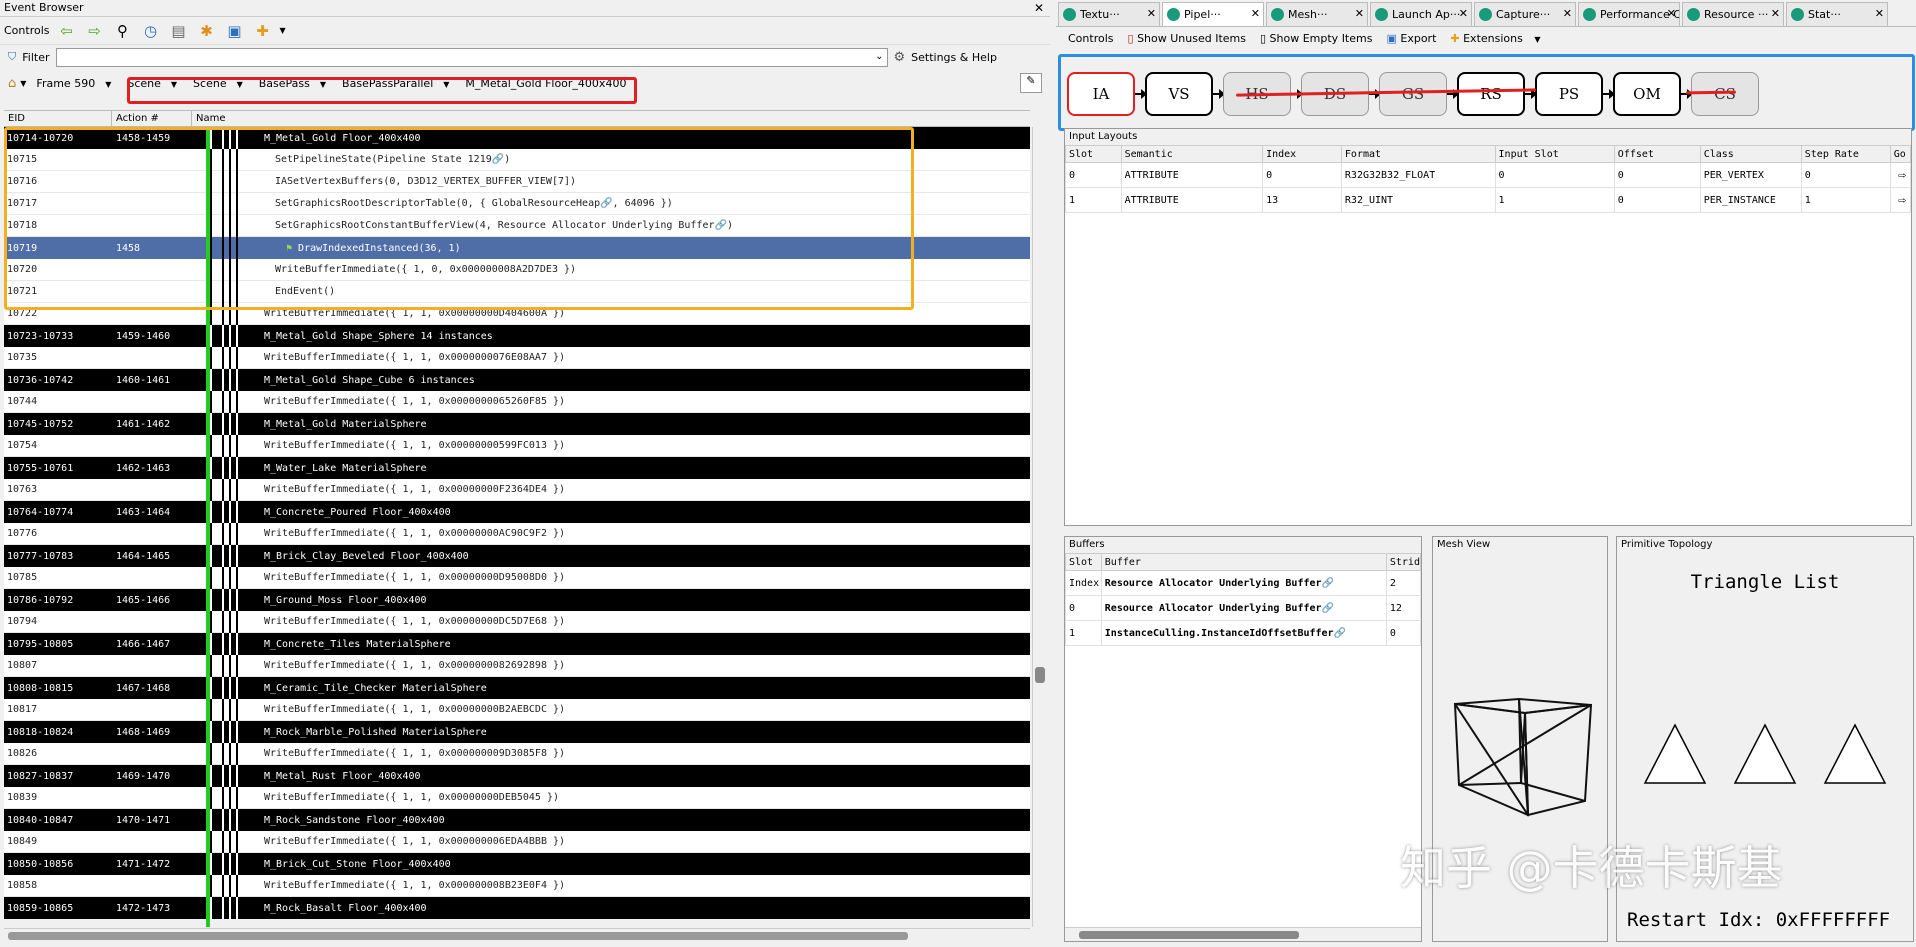  Describe the element at coordinates (1900, 154) in the screenshot. I see `column-header: Go` at that location.